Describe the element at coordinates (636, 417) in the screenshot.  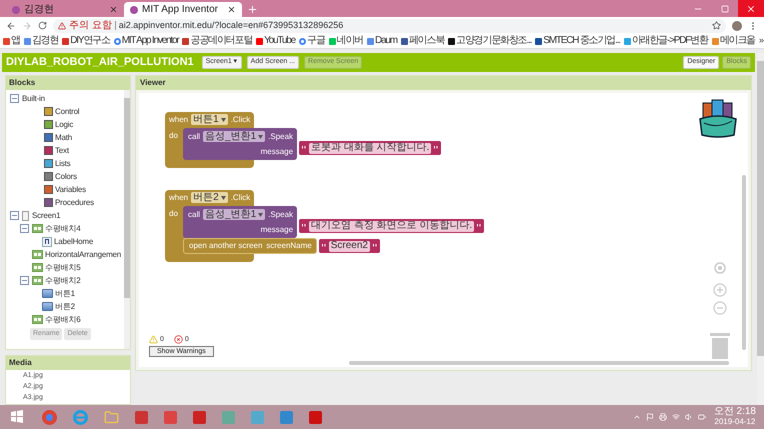
I see `chevron-icon` at that location.